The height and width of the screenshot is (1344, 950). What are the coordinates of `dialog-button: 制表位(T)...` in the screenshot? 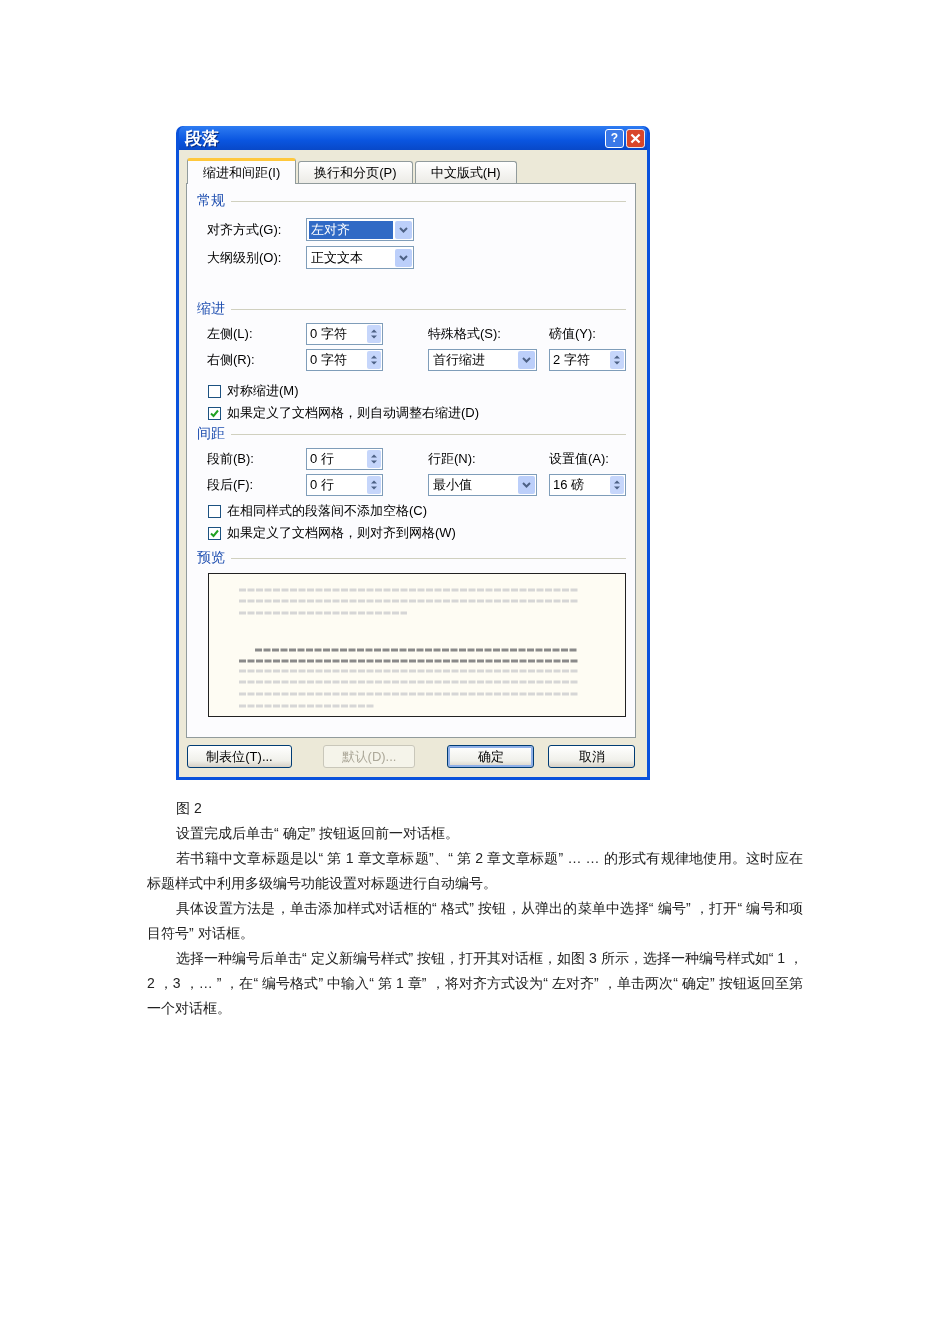 It's located at (239, 756).